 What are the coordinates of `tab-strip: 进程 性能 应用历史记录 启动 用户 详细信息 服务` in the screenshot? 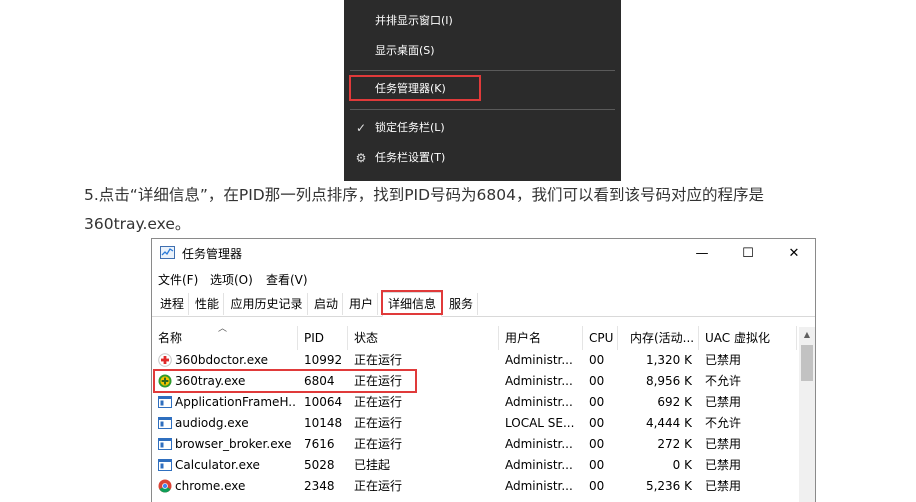 It's located at (483, 304).